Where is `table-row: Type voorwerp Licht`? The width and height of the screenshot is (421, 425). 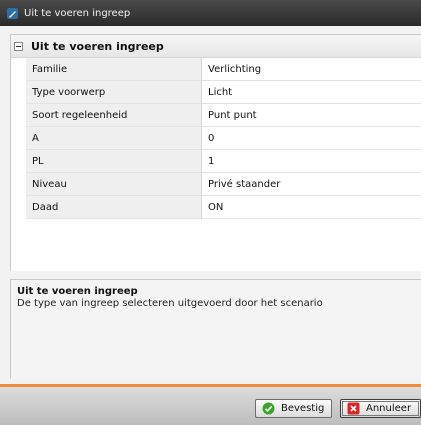
table-row: Type voorwerp Licht is located at coordinates (223, 92).